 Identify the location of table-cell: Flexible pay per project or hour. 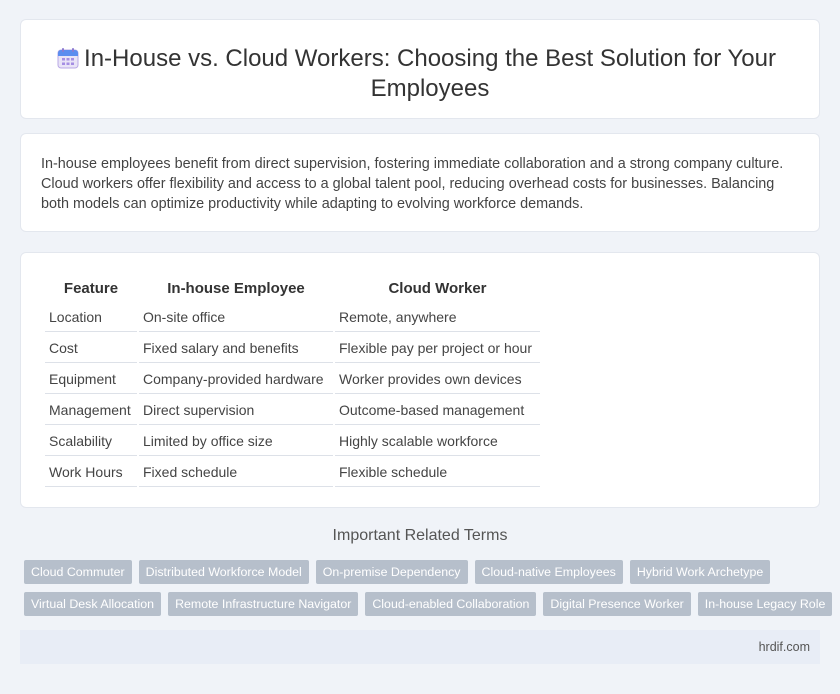
(437, 348).